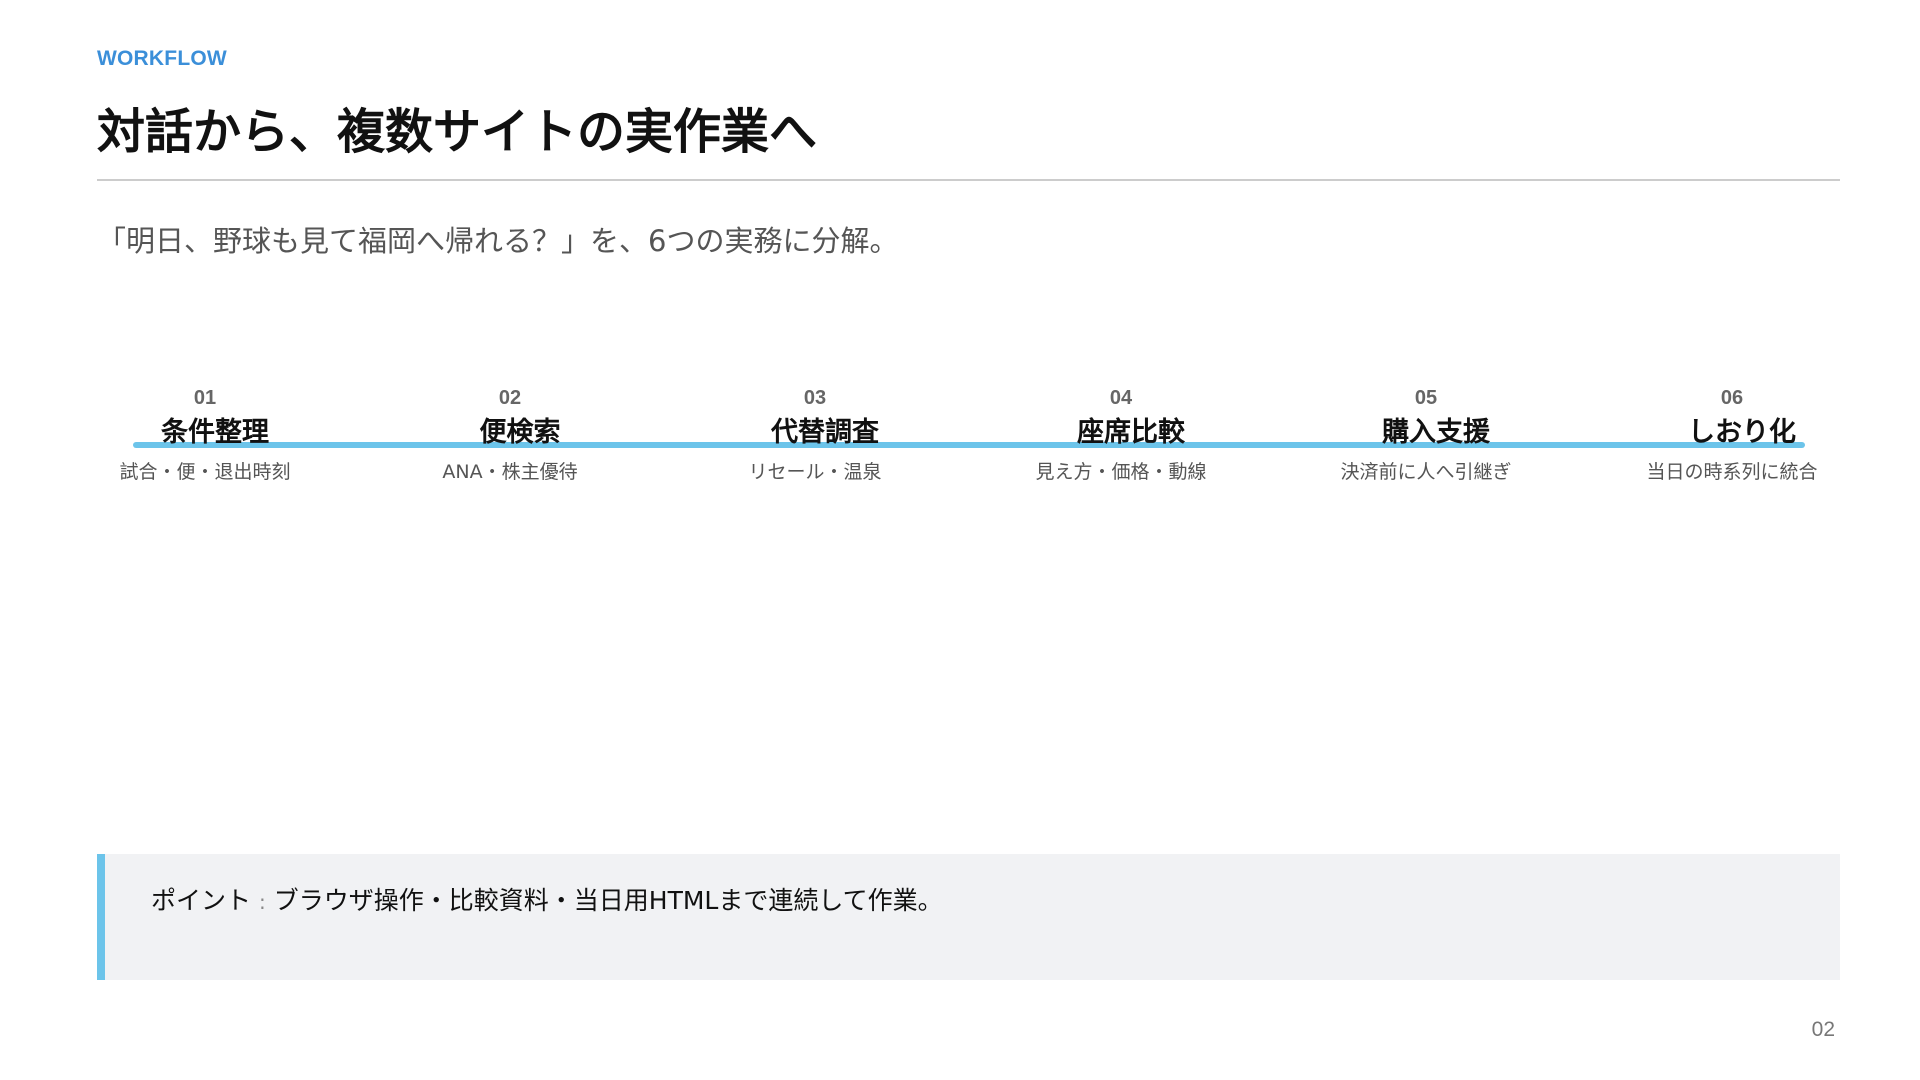 The image size is (1920, 1080). I want to click on step-number: 01, so click(205, 398).